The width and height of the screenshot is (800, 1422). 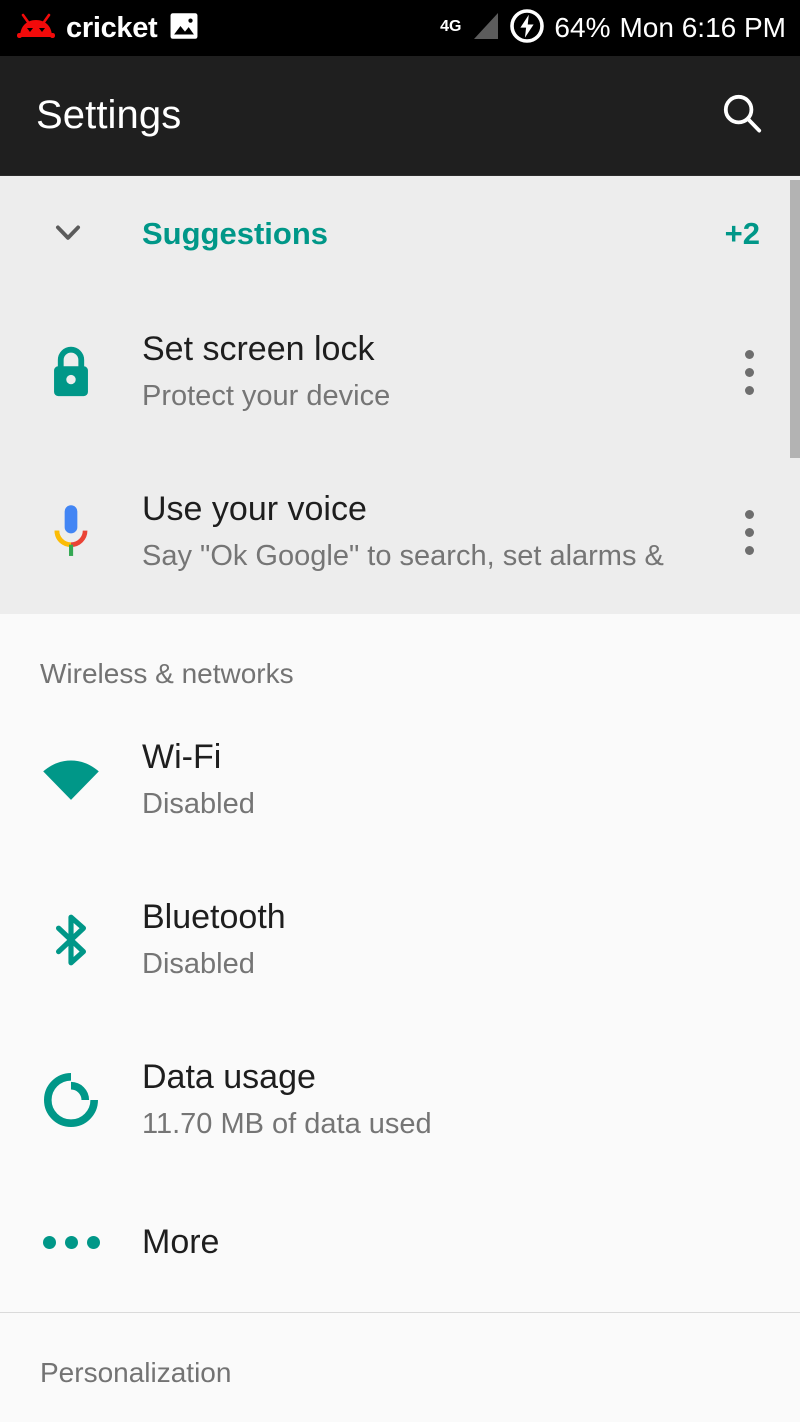 What do you see at coordinates (214, 917) in the screenshot?
I see `row-title: Bluetooth` at bounding box center [214, 917].